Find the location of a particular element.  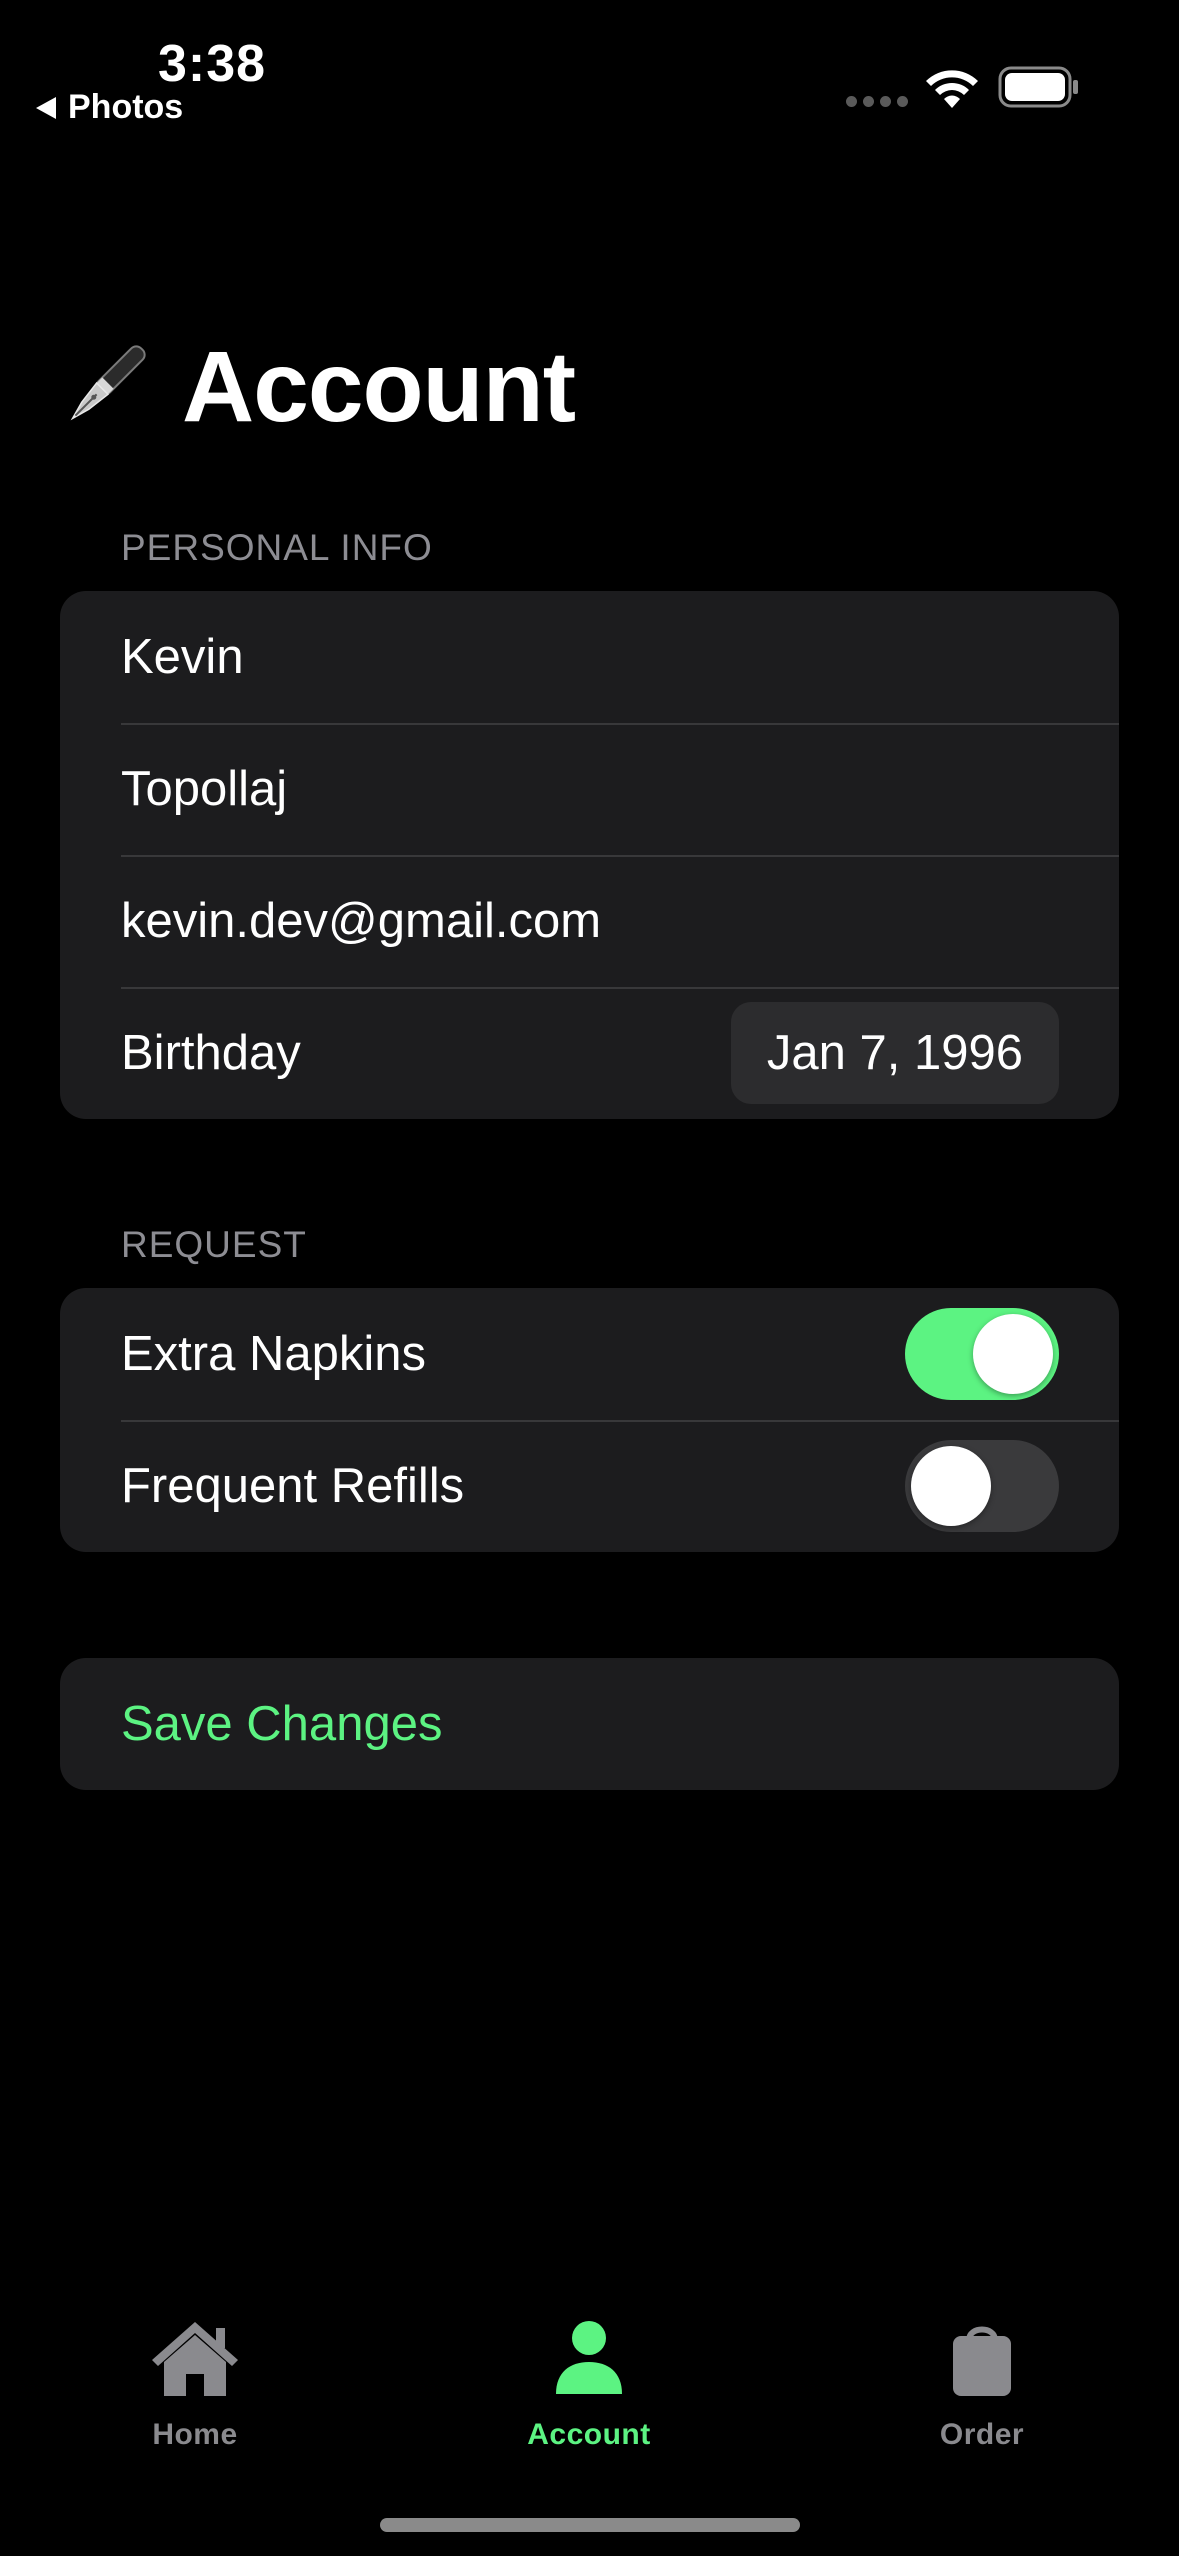

extra-napkins-label: Extra Napkins is located at coordinates (274, 1354).